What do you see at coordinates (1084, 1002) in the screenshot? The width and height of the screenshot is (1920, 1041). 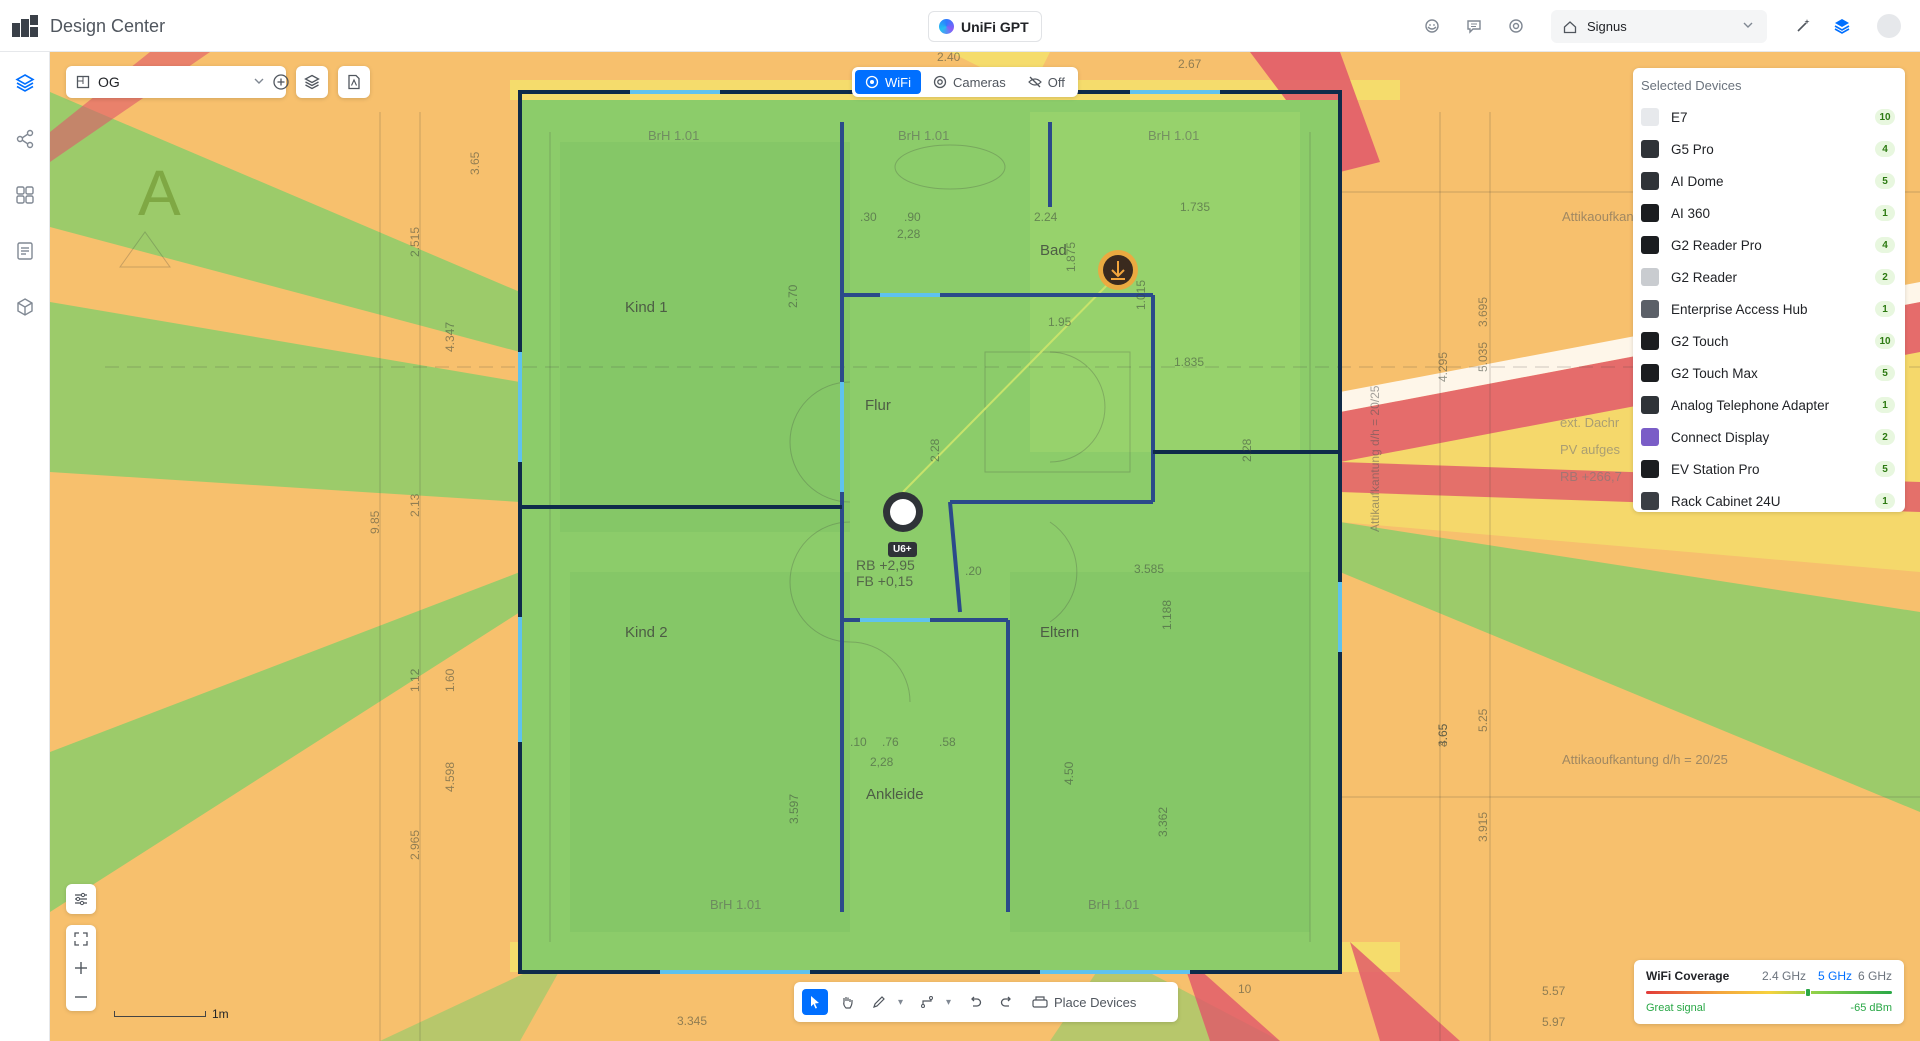 I see `place-devices-button: Place Devices` at bounding box center [1084, 1002].